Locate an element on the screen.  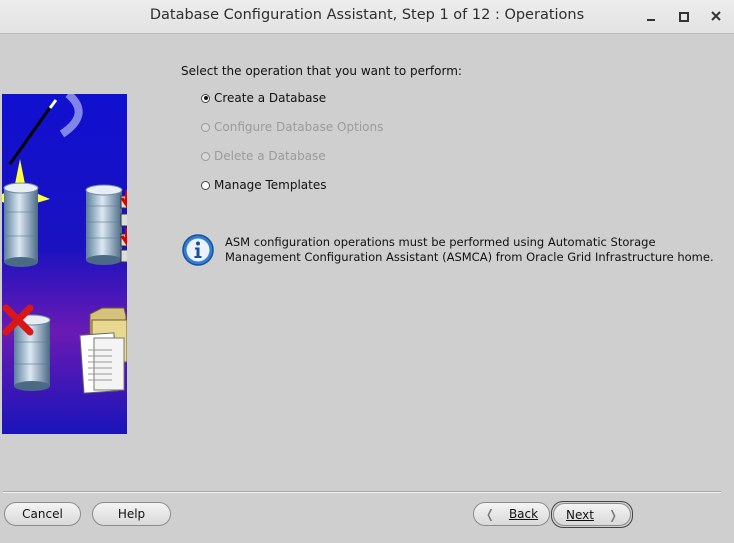
radio-button is located at coordinates (205, 185).